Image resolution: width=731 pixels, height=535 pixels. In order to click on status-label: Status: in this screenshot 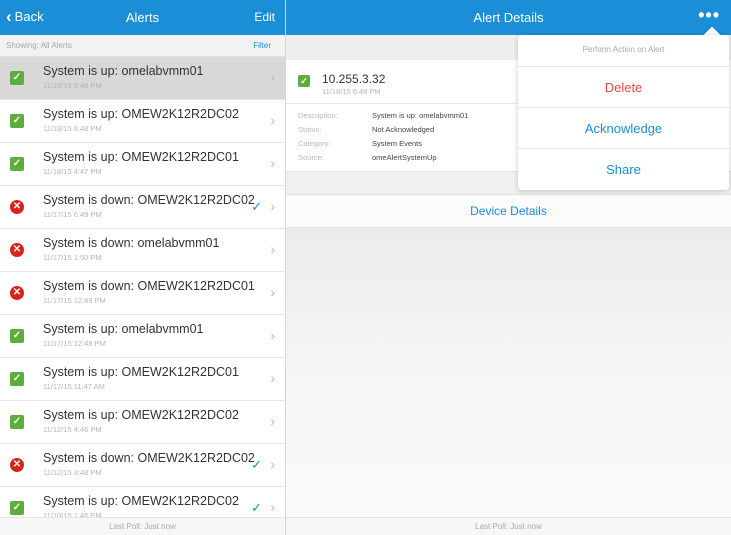, I will do `click(310, 129)`.